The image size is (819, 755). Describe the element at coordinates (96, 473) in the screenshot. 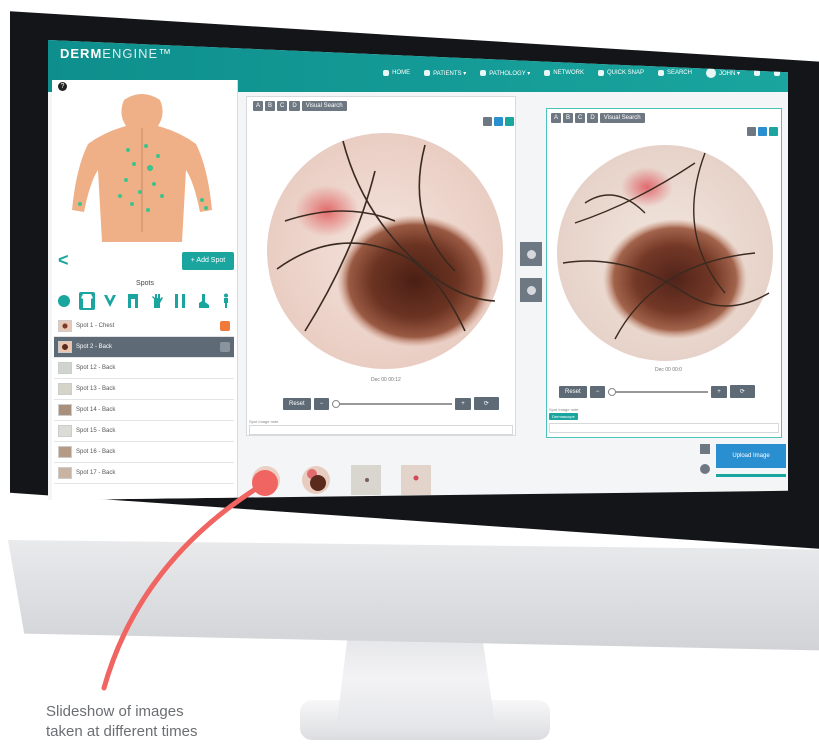

I see `spot-label: Spot 17 - Back` at that location.